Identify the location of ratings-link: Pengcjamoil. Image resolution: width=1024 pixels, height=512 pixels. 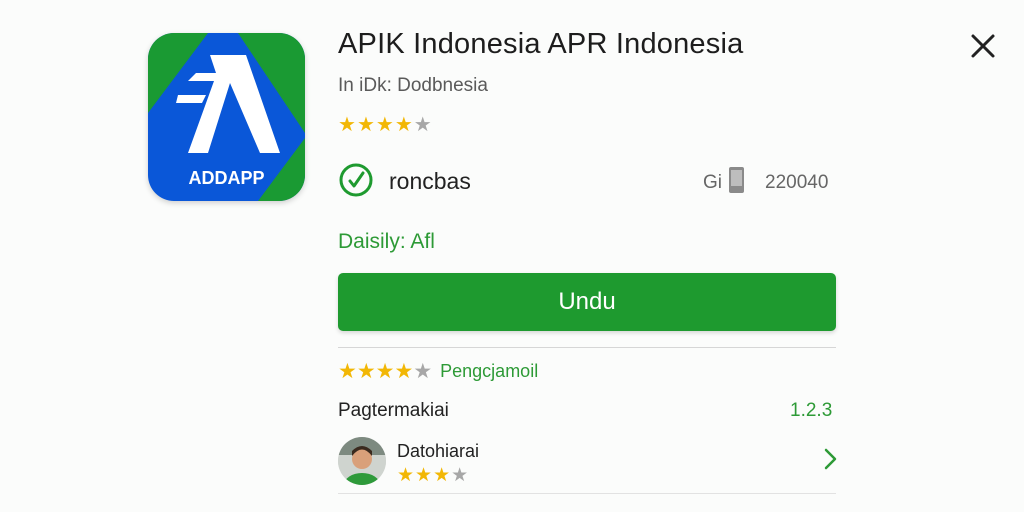
(489, 371).